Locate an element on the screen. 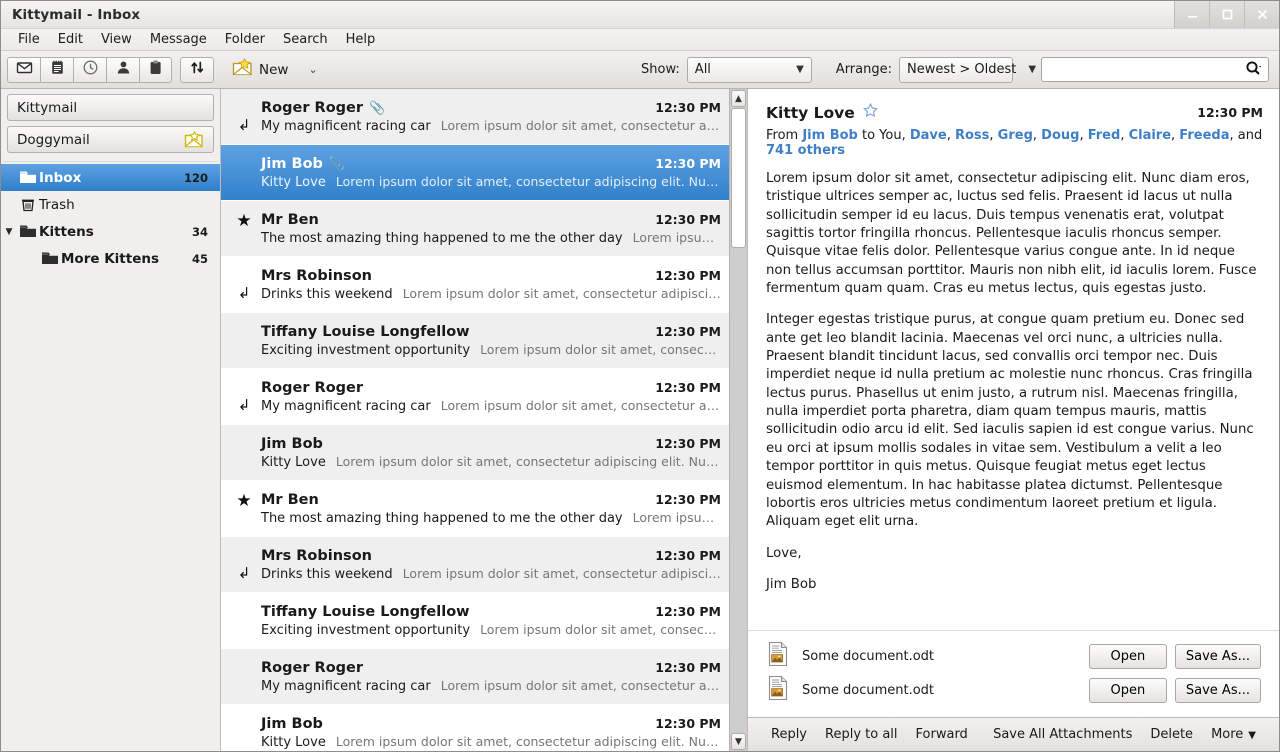  reply-all-button: Reply to all is located at coordinates (861, 734).